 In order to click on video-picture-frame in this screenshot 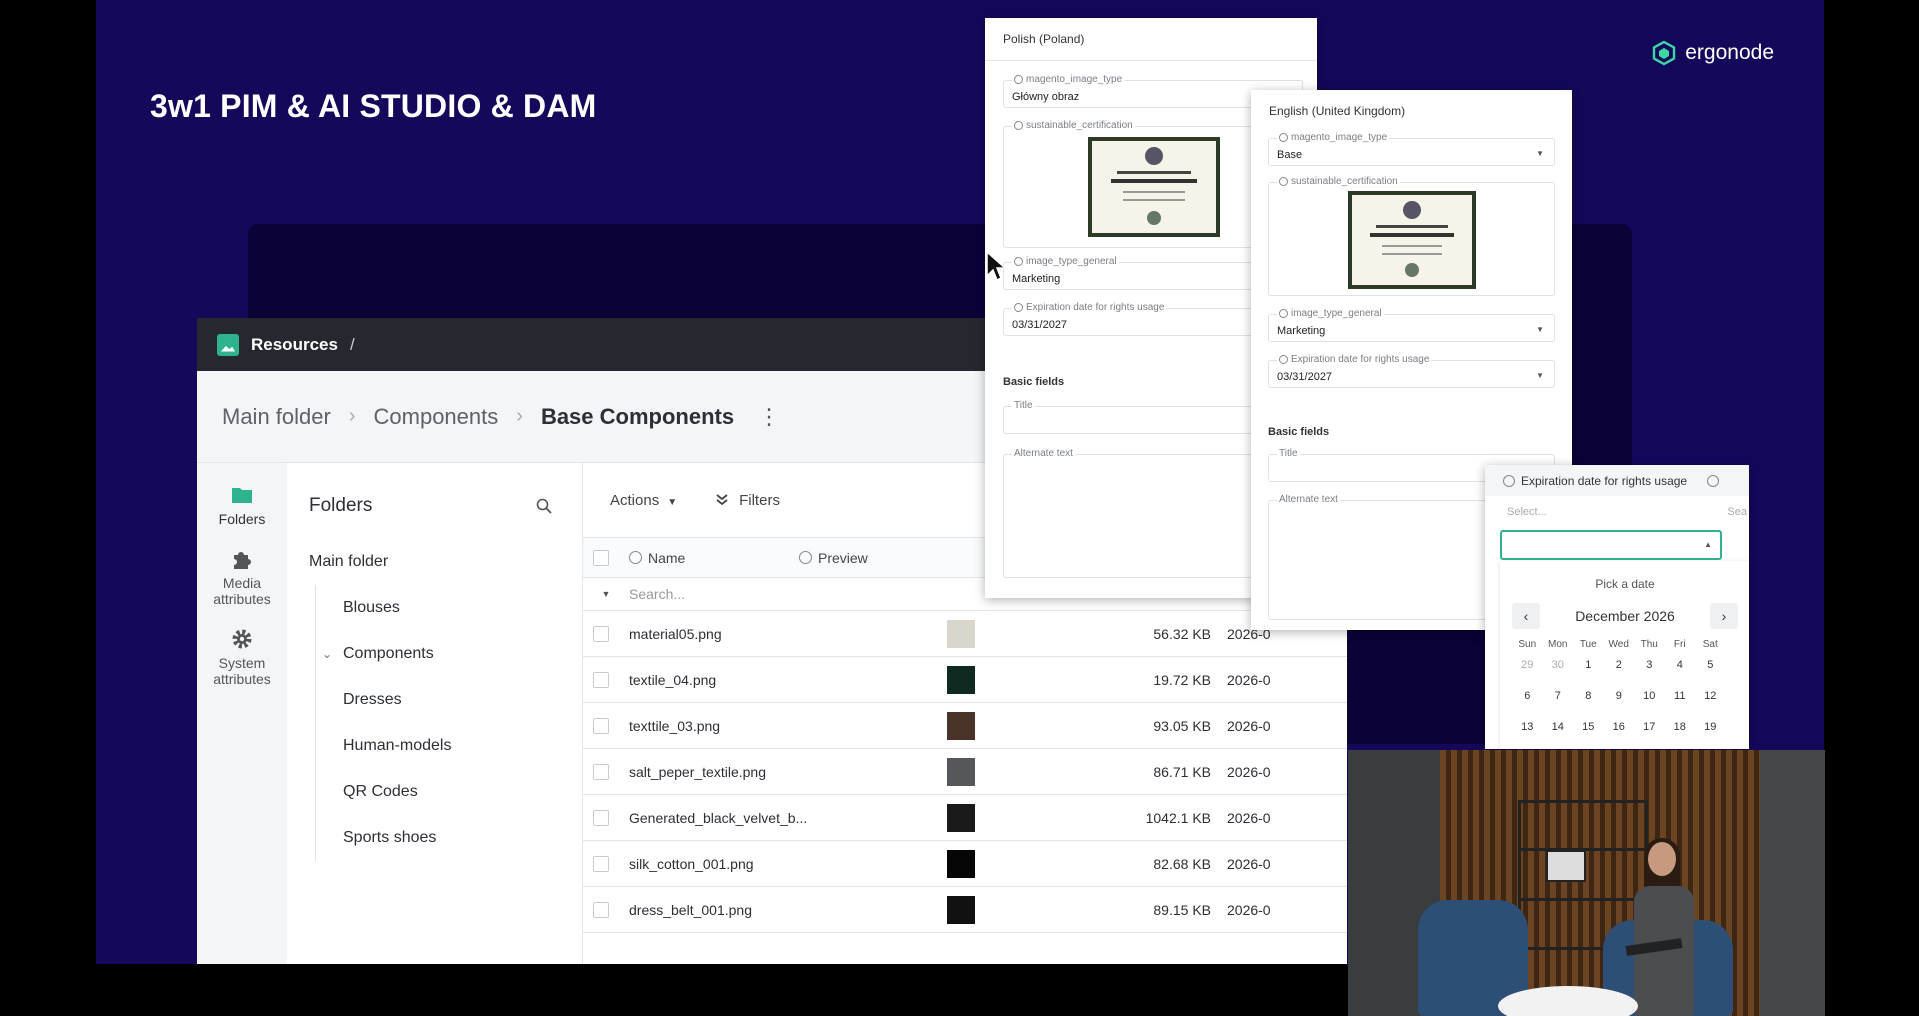, I will do `click(1566, 866)`.